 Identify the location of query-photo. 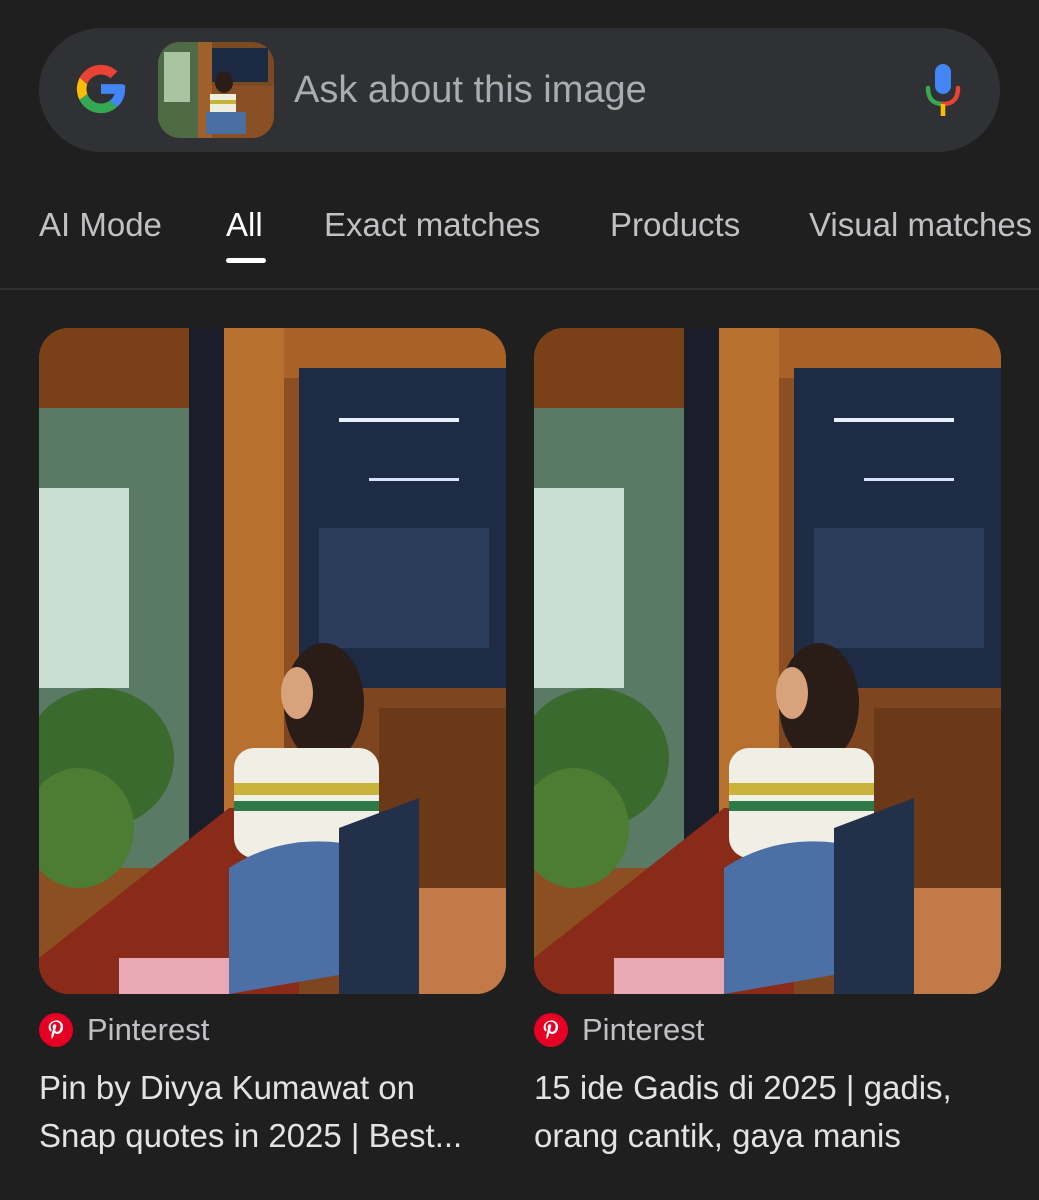
(216, 90).